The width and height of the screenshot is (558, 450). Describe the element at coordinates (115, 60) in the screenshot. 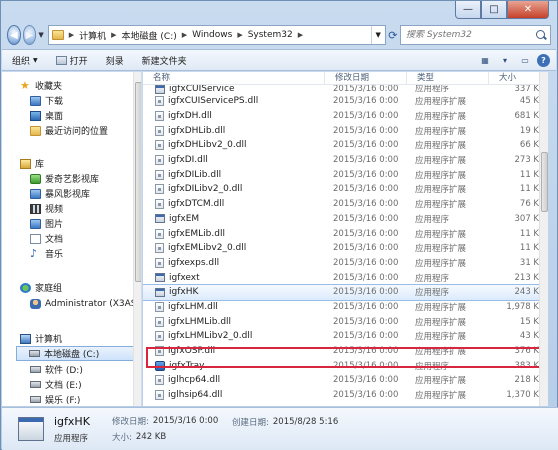

I see `burn-button: 刻录` at that location.